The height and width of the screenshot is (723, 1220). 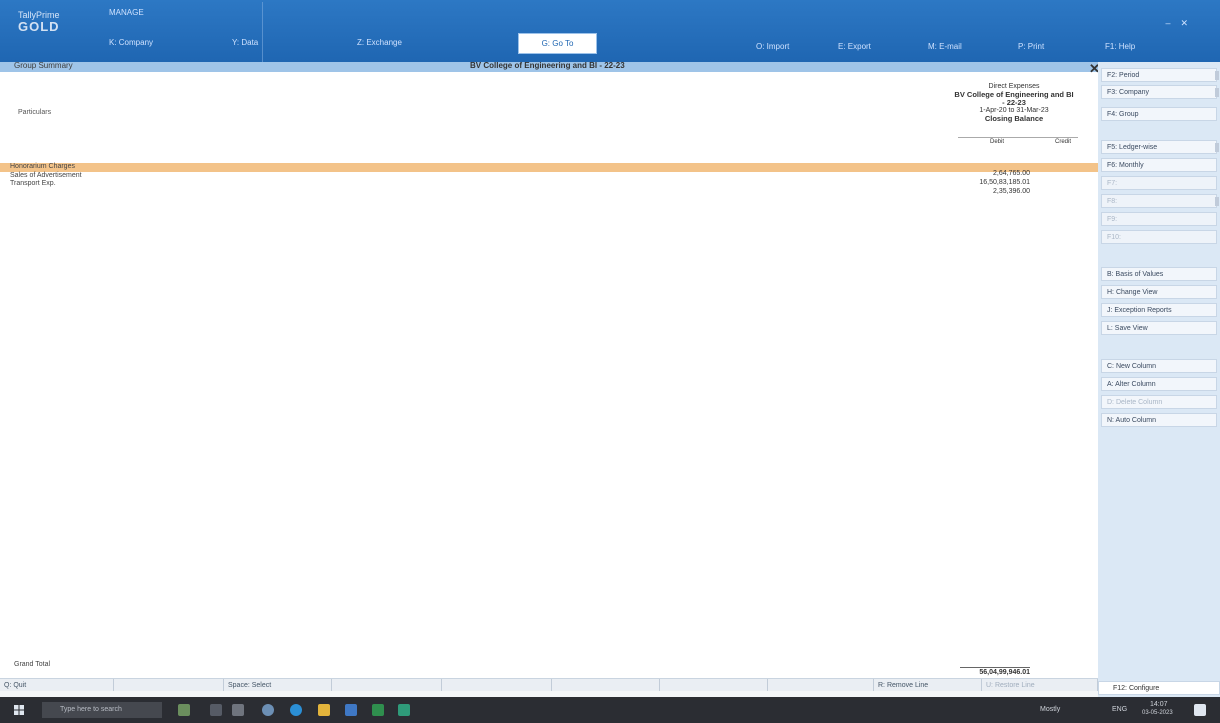 What do you see at coordinates (1159, 366) in the screenshot?
I see `new-column-button: C: New Column` at bounding box center [1159, 366].